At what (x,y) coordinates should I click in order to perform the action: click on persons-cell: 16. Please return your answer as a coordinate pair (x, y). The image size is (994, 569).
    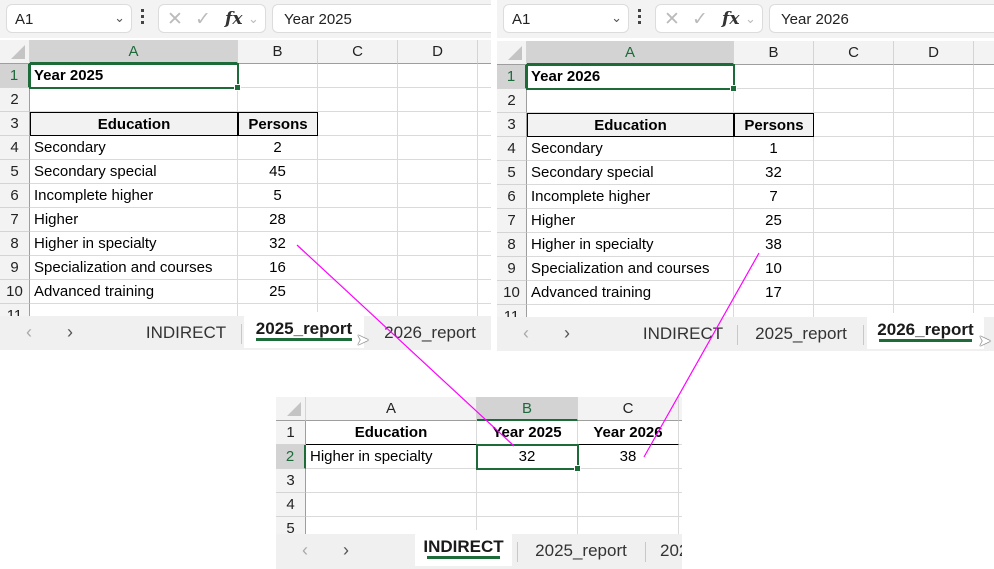
    Looking at the image, I should click on (278, 268).